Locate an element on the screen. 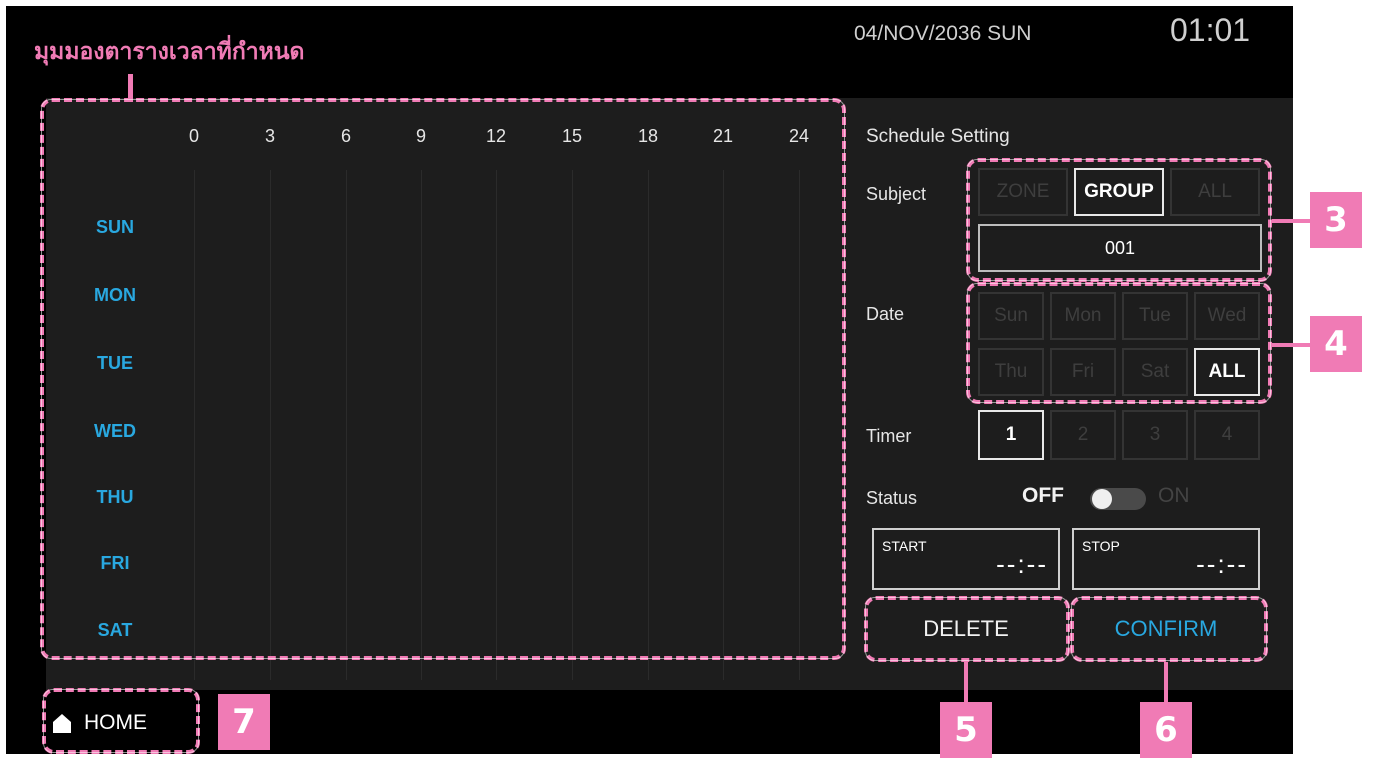 The image size is (1375, 760). date-label: Date is located at coordinates (885, 314).